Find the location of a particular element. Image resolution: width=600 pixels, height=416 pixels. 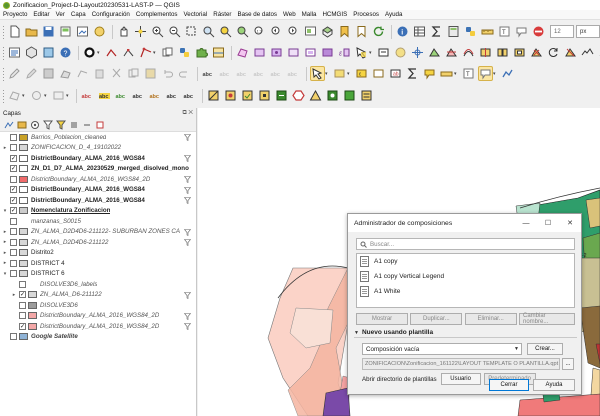

close-button: Cerrar is located at coordinates (509, 385).